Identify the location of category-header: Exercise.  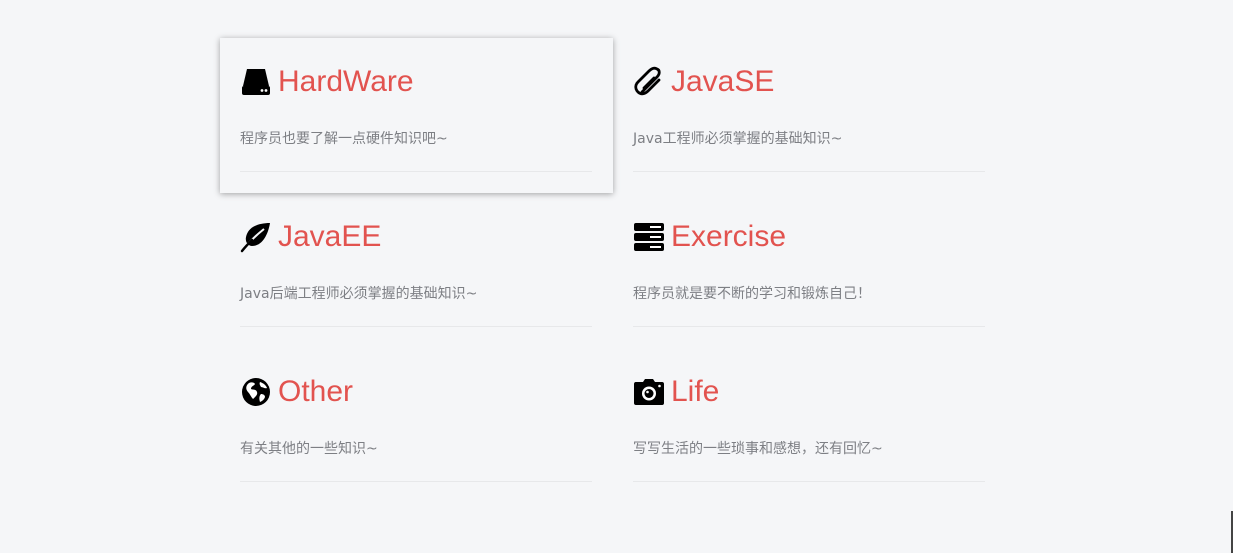
(709, 237).